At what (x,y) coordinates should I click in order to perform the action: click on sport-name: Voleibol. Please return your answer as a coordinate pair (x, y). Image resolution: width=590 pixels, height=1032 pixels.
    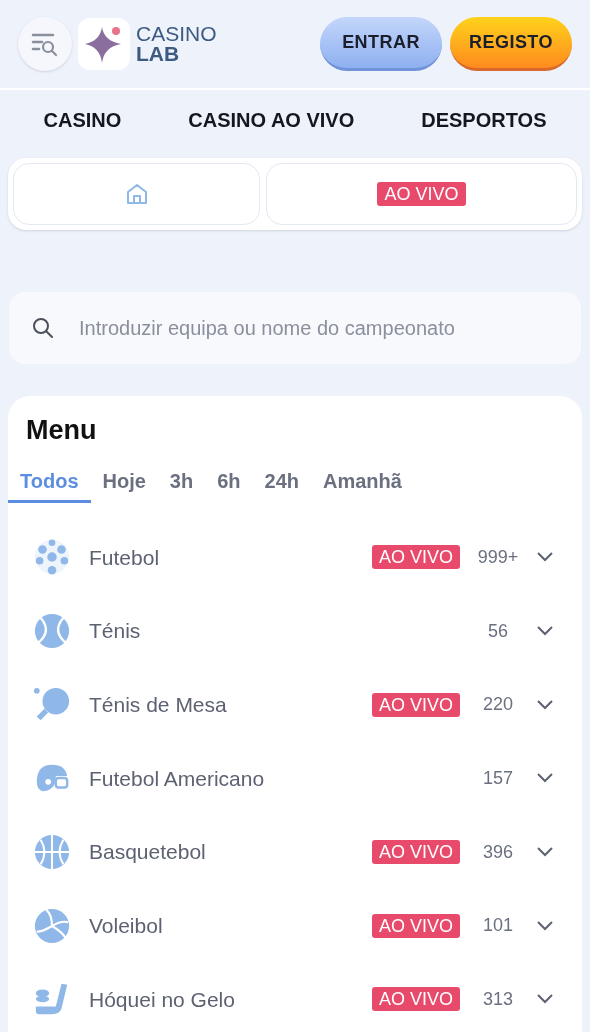
    Looking at the image, I should click on (126, 926).